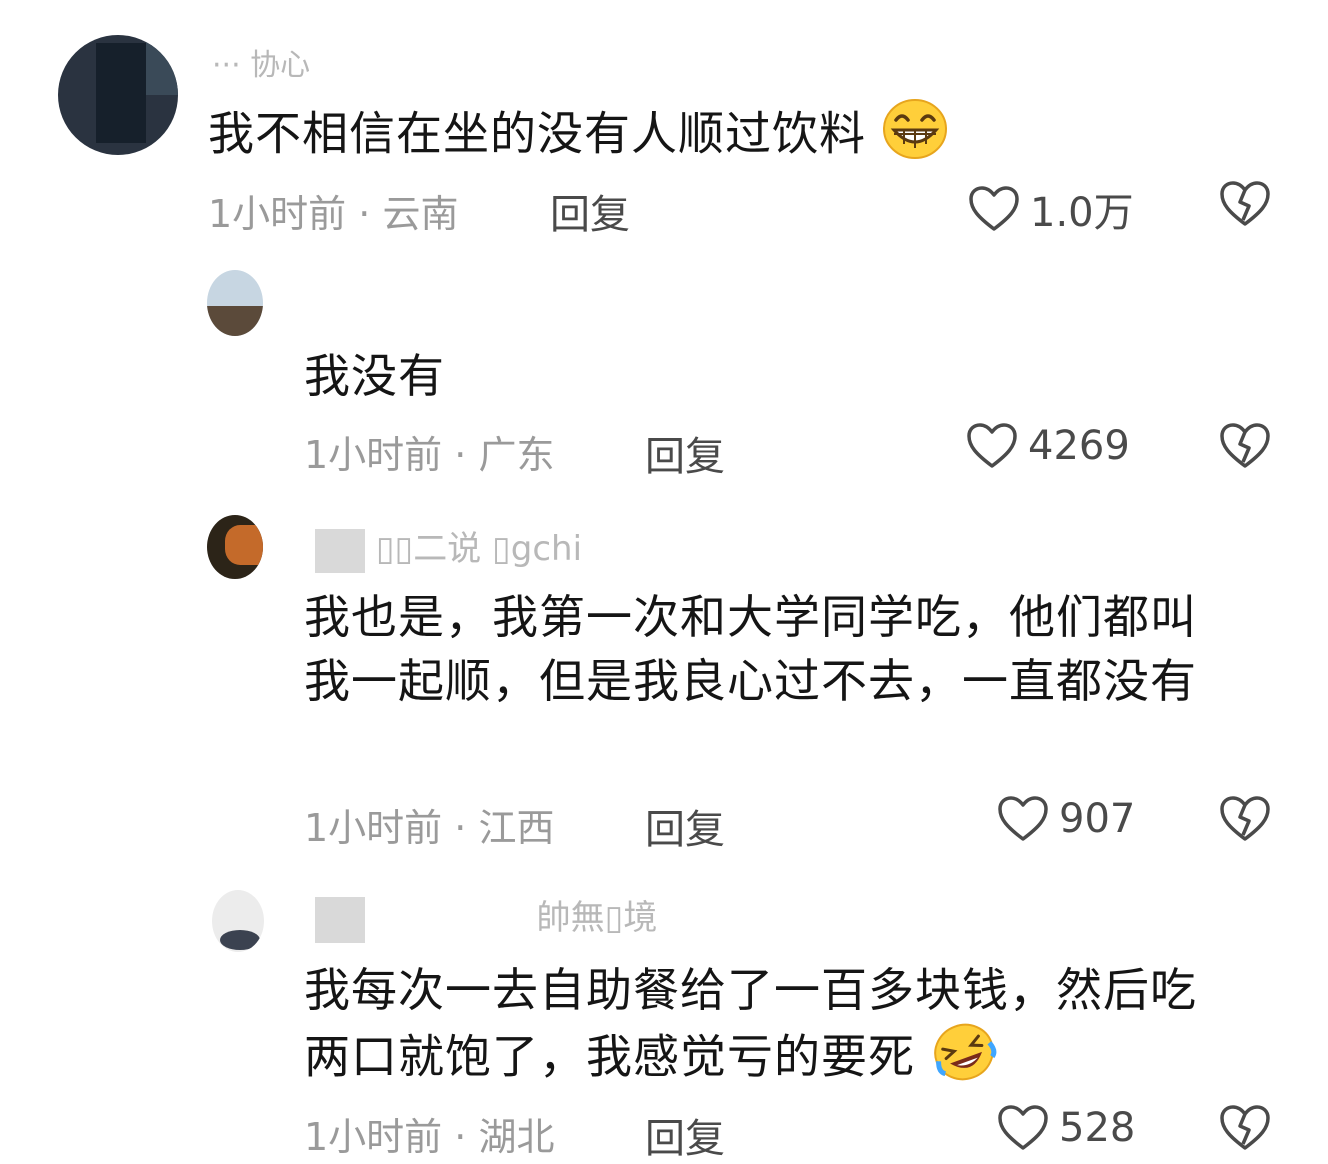 Image resolution: width=1328 pixels, height=1164 pixels. Describe the element at coordinates (516, 828) in the screenshot. I see `location: 江西` at that location.